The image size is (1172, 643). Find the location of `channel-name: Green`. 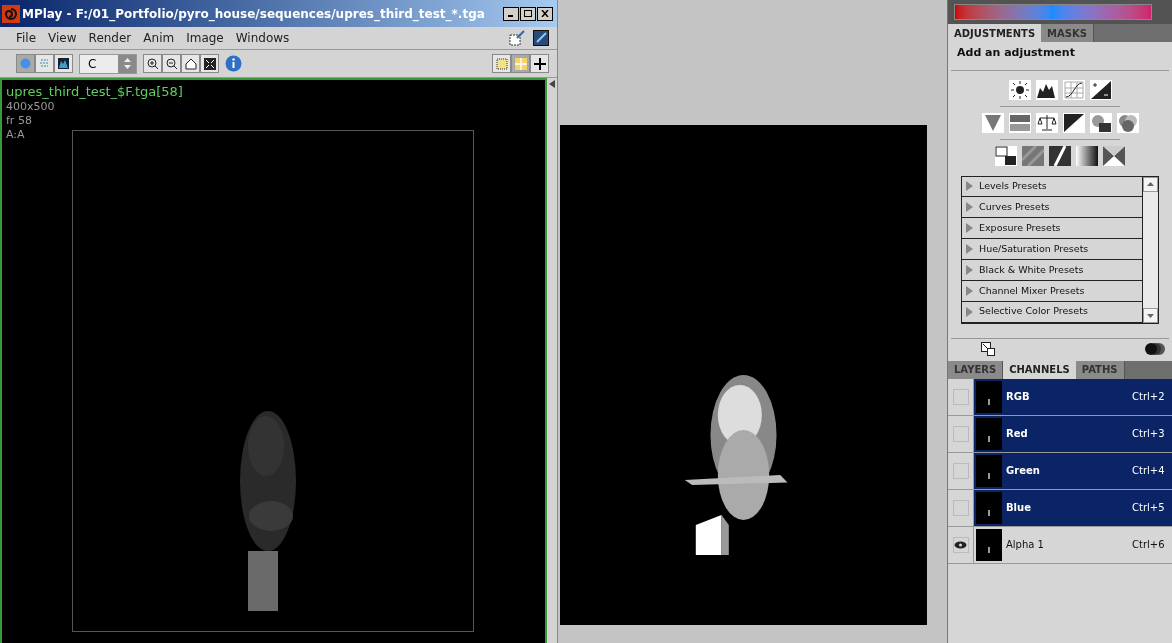

channel-name: Green is located at coordinates (1023, 471).